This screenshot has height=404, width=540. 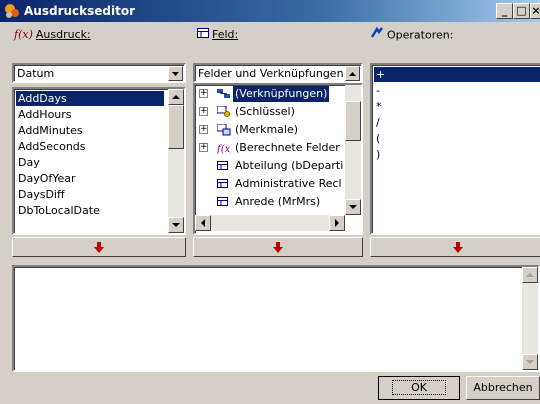 I want to click on ok-button: OK, so click(x=419, y=388).